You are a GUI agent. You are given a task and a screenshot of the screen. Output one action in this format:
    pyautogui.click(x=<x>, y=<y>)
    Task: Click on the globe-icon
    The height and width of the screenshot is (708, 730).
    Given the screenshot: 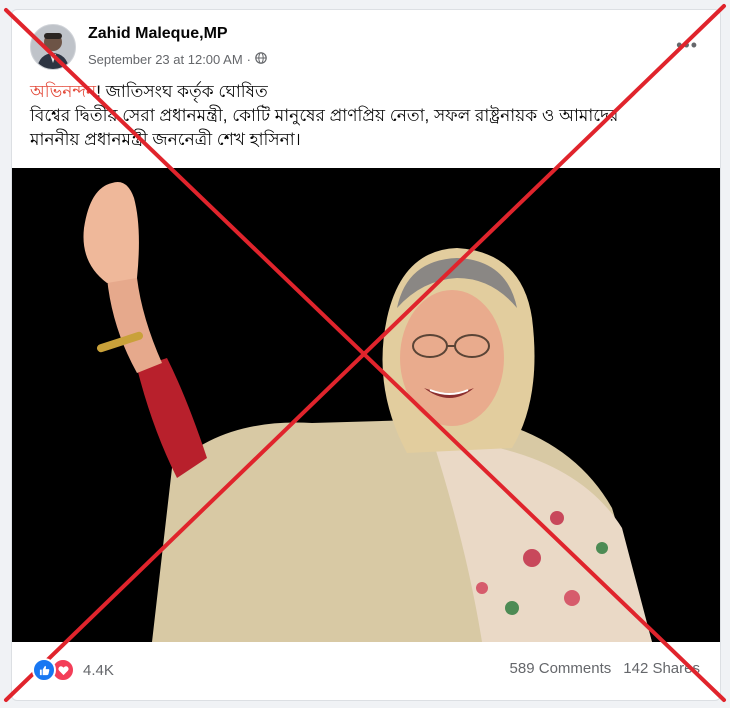 What is the action you would take?
    pyautogui.click(x=261, y=59)
    